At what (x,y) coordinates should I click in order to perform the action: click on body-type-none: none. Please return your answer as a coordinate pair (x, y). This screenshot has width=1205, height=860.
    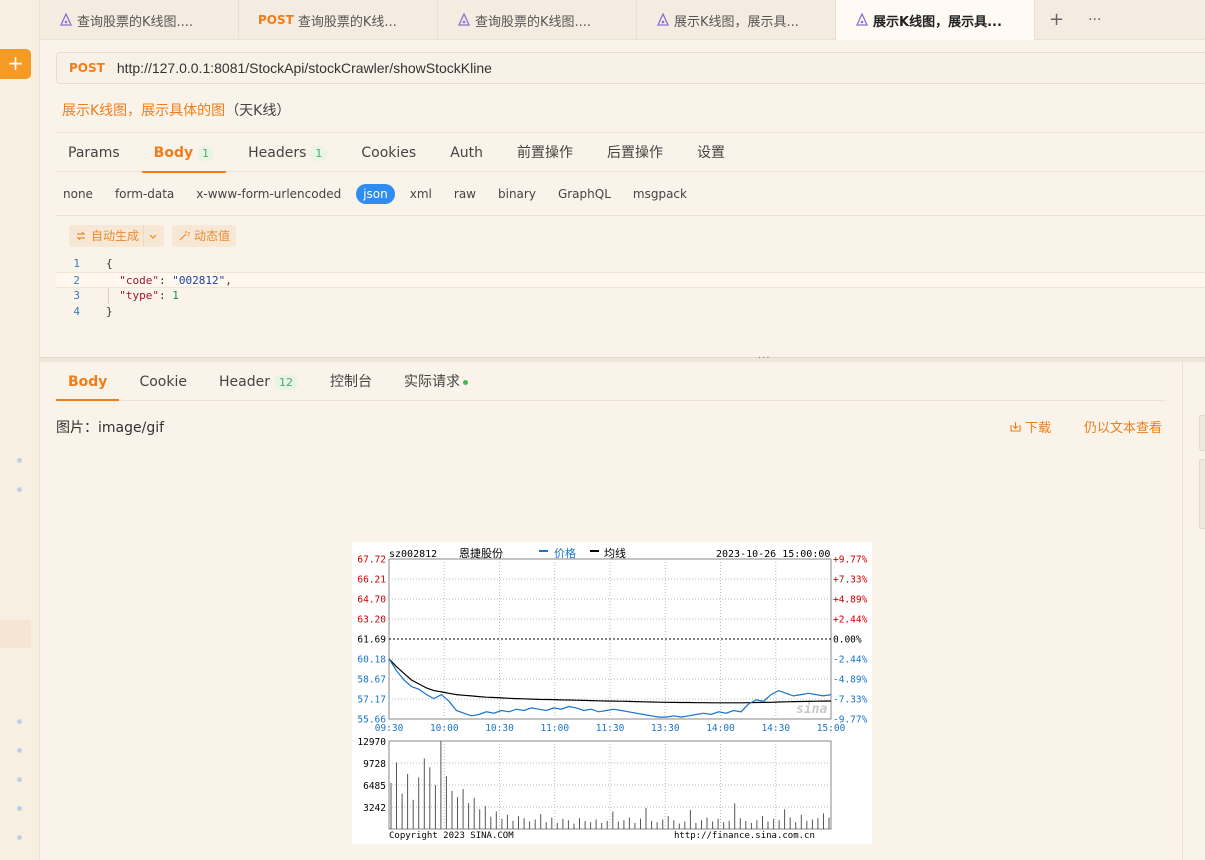
    Looking at the image, I should click on (78, 194).